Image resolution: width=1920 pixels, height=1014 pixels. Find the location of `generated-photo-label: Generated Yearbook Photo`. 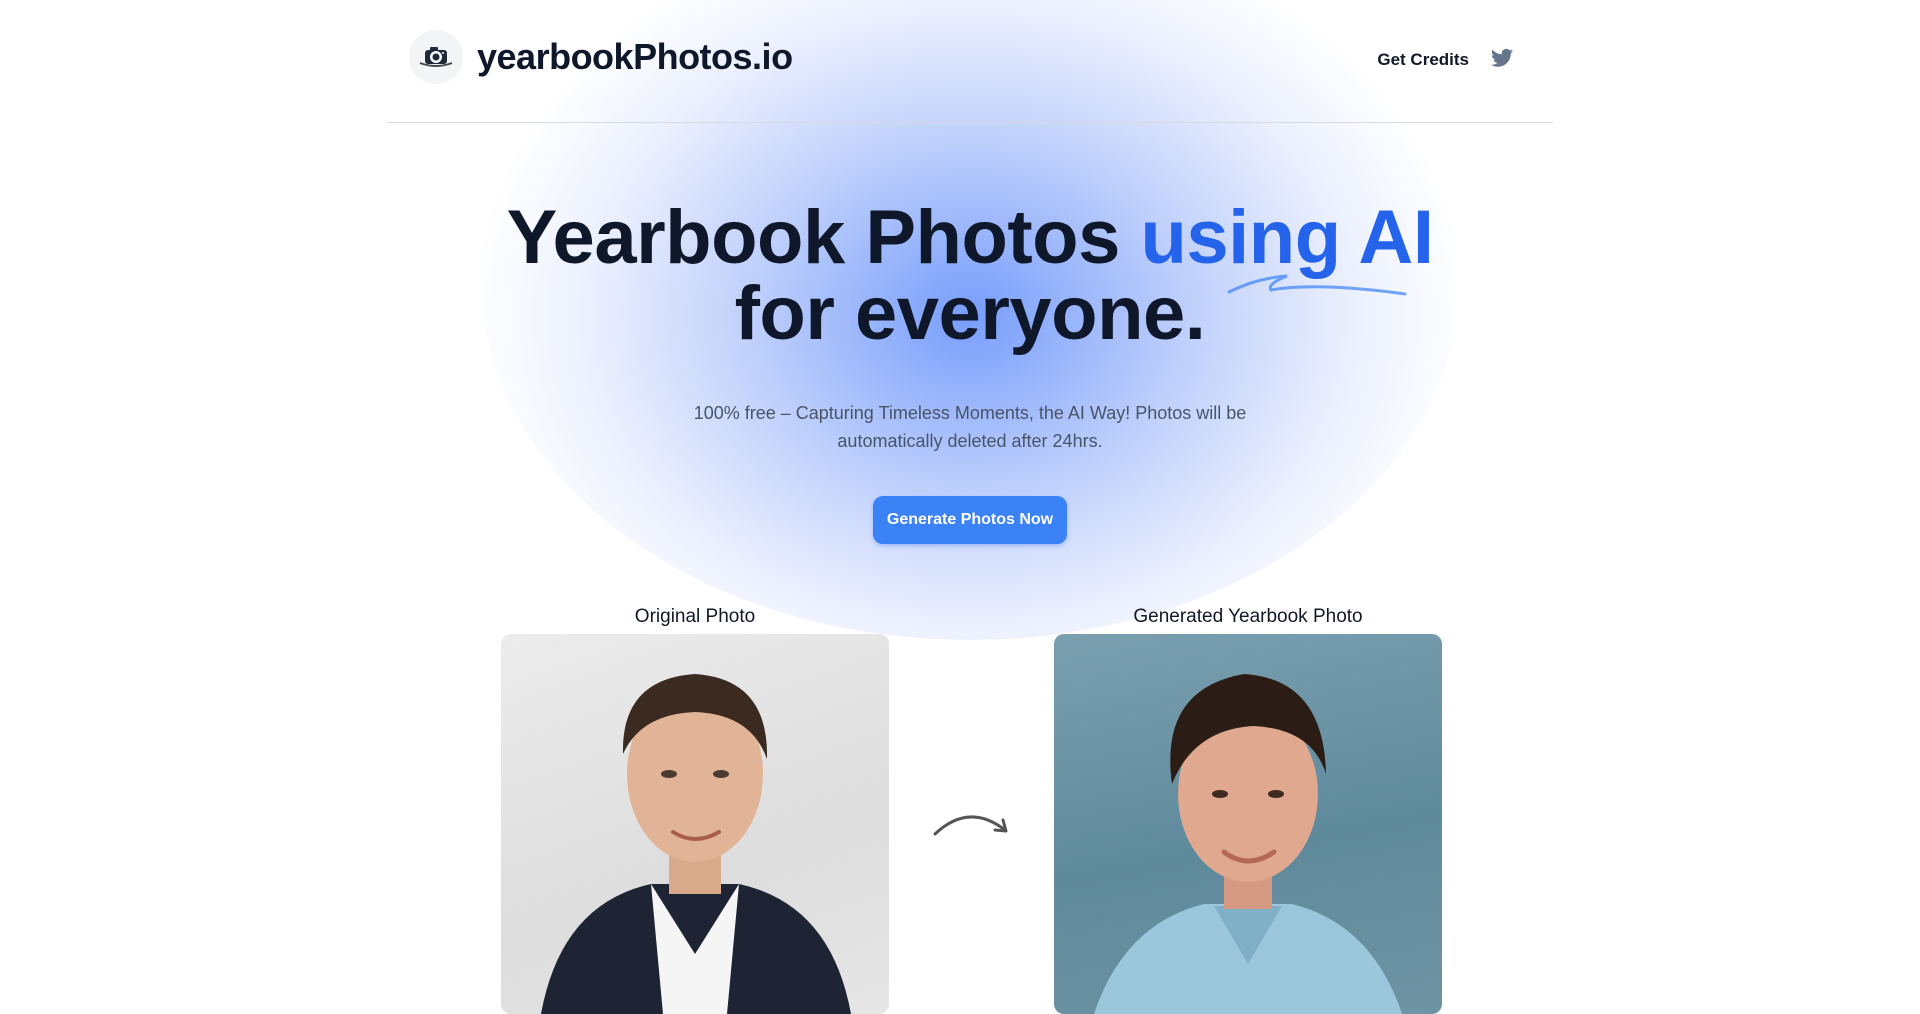

generated-photo-label: Generated Yearbook Photo is located at coordinates (1248, 616).